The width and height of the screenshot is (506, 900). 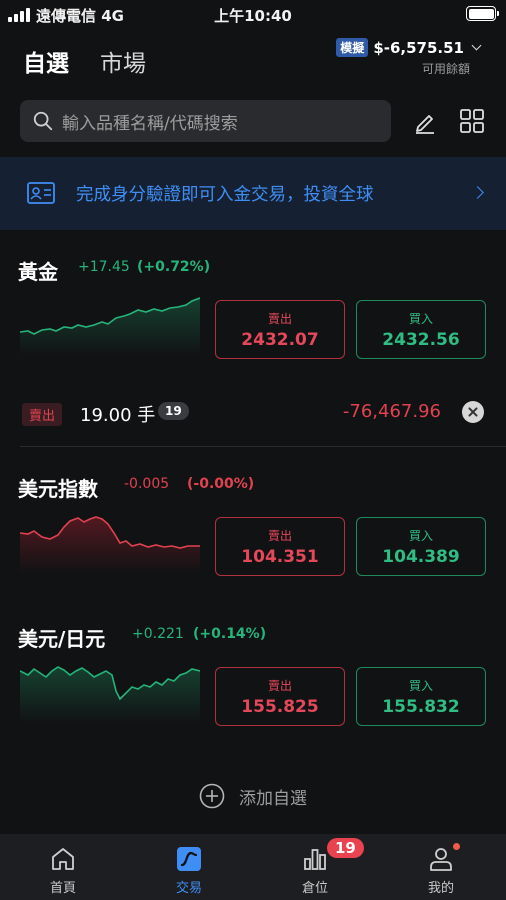 What do you see at coordinates (280, 557) in the screenshot?
I see `sell-price: 104.351` at bounding box center [280, 557].